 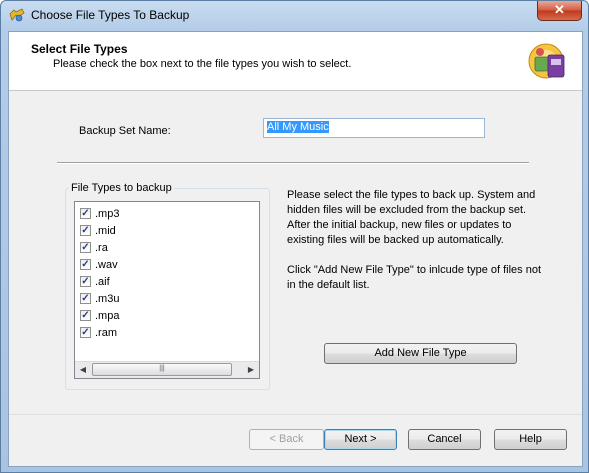 I want to click on list-item-label: .mpa, so click(x=107, y=316).